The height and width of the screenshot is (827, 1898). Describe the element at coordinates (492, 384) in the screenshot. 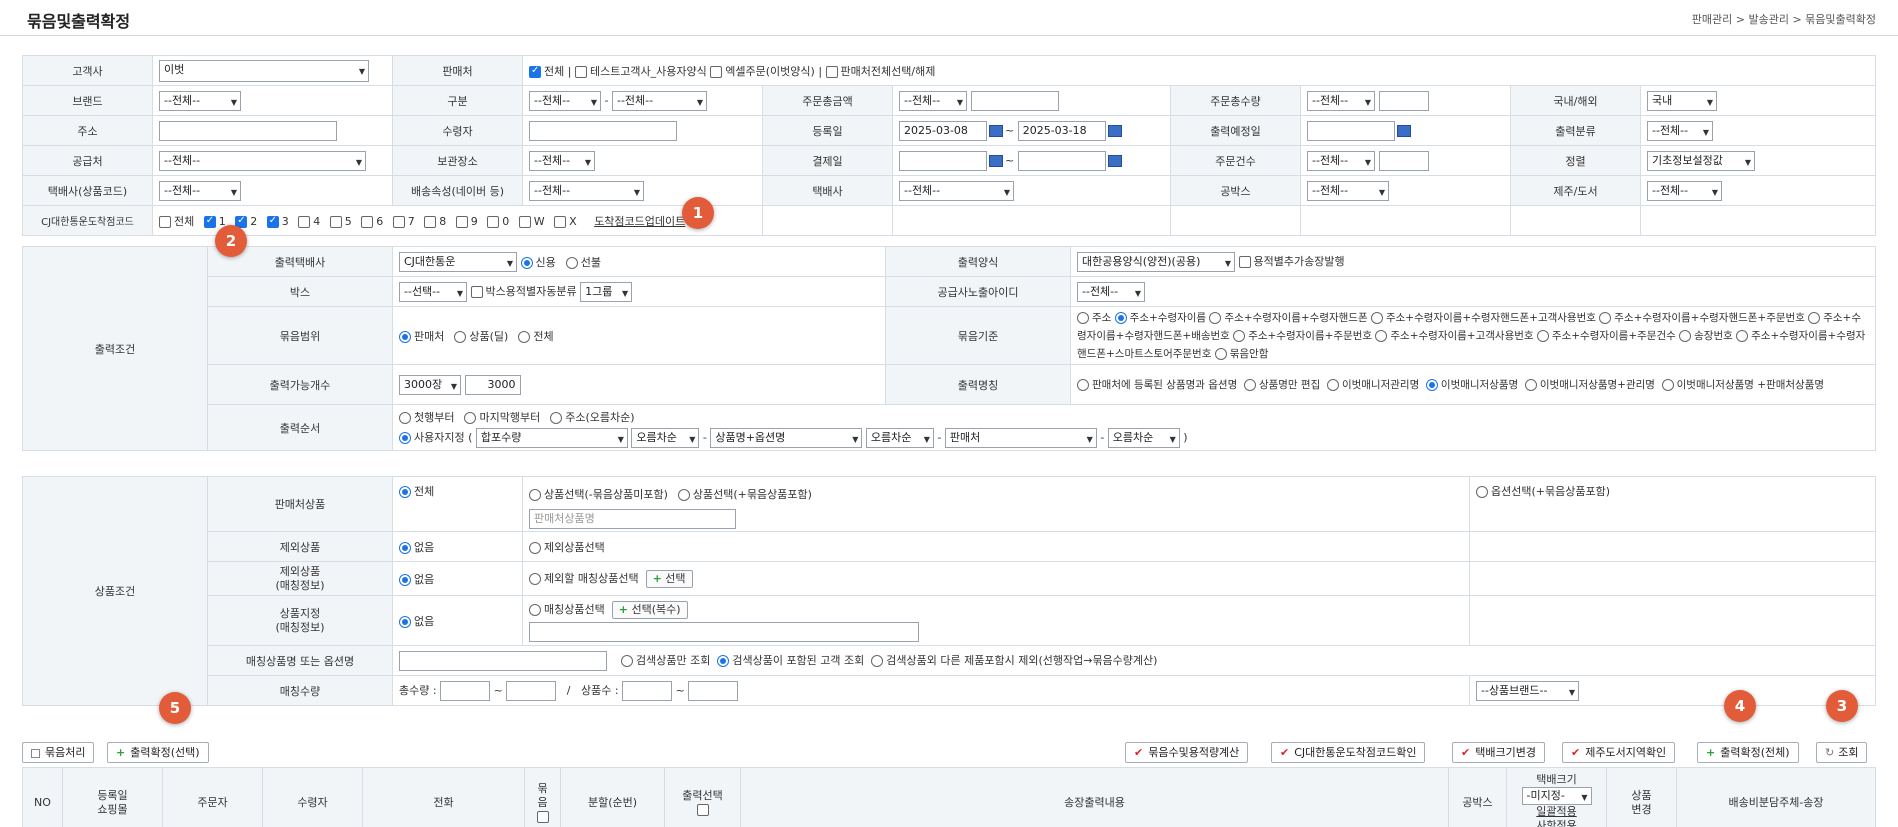

I see `output-count-input: 3000` at that location.